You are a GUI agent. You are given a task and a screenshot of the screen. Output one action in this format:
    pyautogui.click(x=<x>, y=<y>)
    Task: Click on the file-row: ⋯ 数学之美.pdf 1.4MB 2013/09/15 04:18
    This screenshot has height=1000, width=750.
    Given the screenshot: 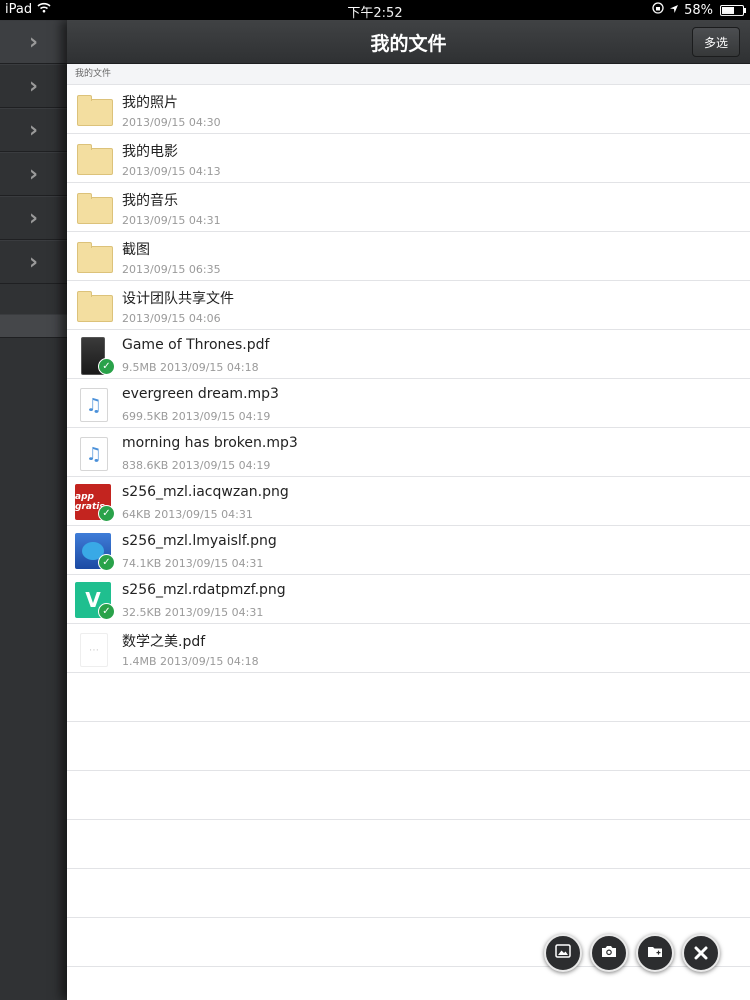 What is the action you would take?
    pyautogui.click(x=408, y=648)
    